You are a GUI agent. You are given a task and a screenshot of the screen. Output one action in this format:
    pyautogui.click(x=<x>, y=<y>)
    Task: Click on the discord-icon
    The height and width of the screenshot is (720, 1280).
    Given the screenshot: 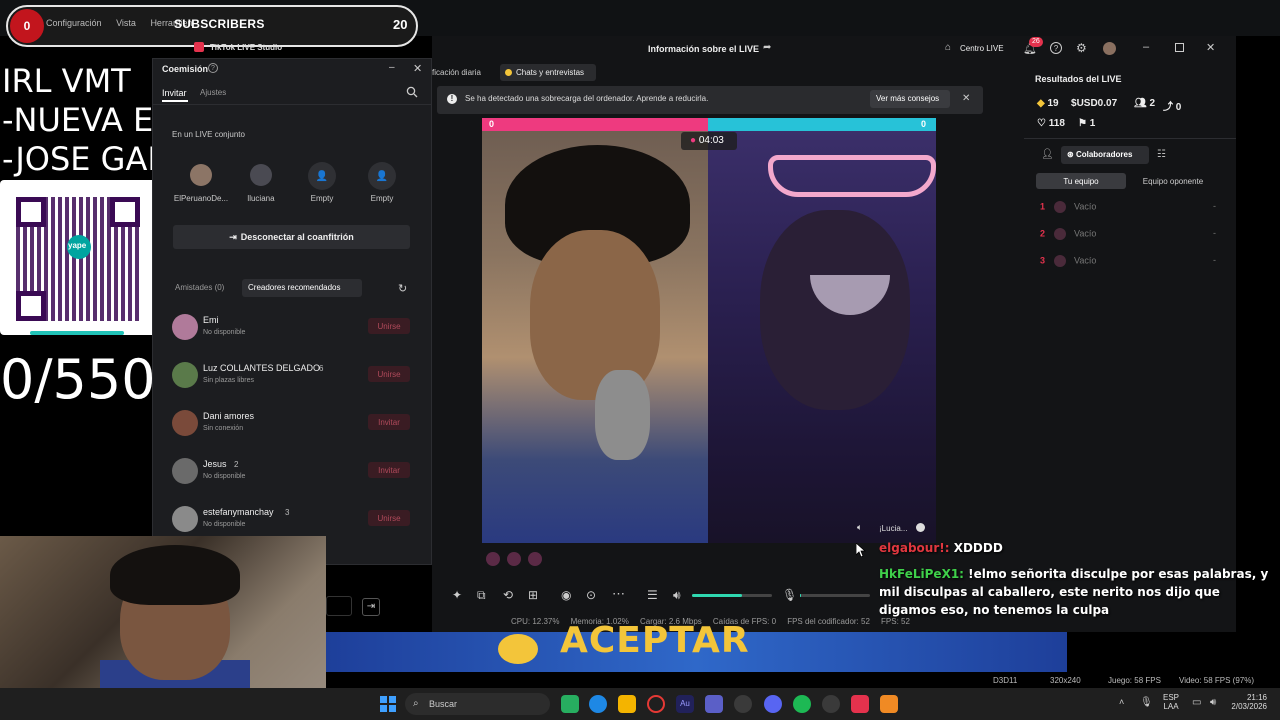 What is the action you would take?
    pyautogui.click(x=773, y=704)
    